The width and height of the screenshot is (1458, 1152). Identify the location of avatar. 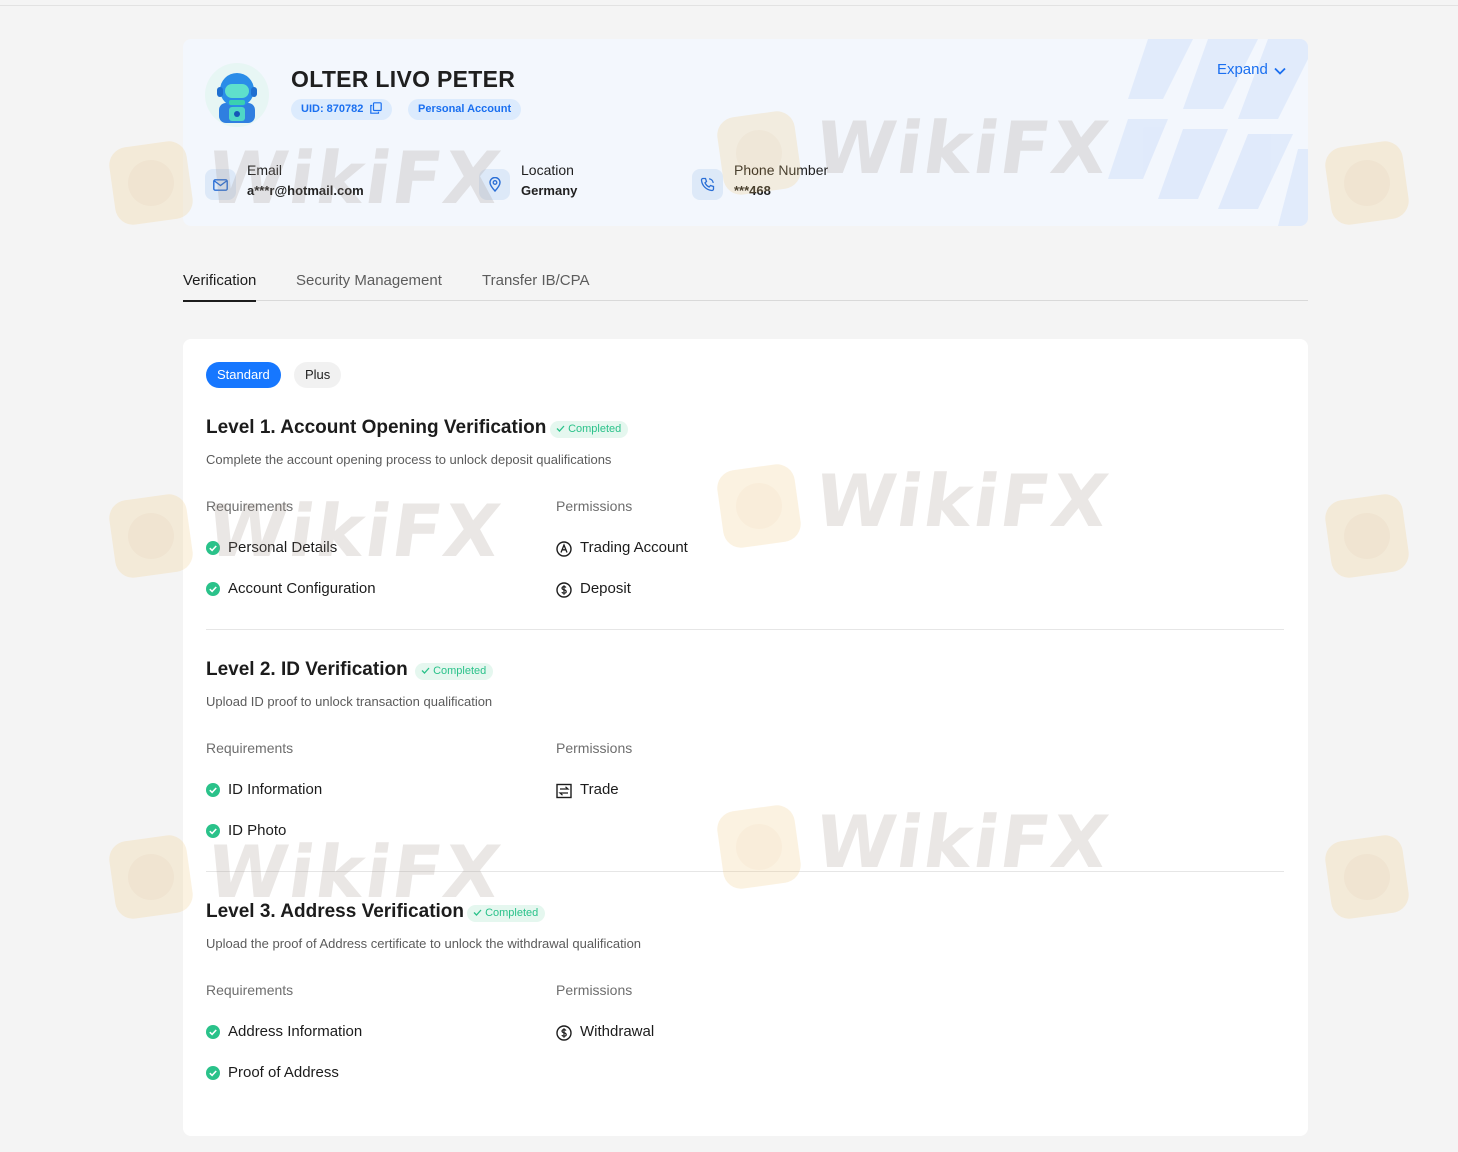
(237, 95).